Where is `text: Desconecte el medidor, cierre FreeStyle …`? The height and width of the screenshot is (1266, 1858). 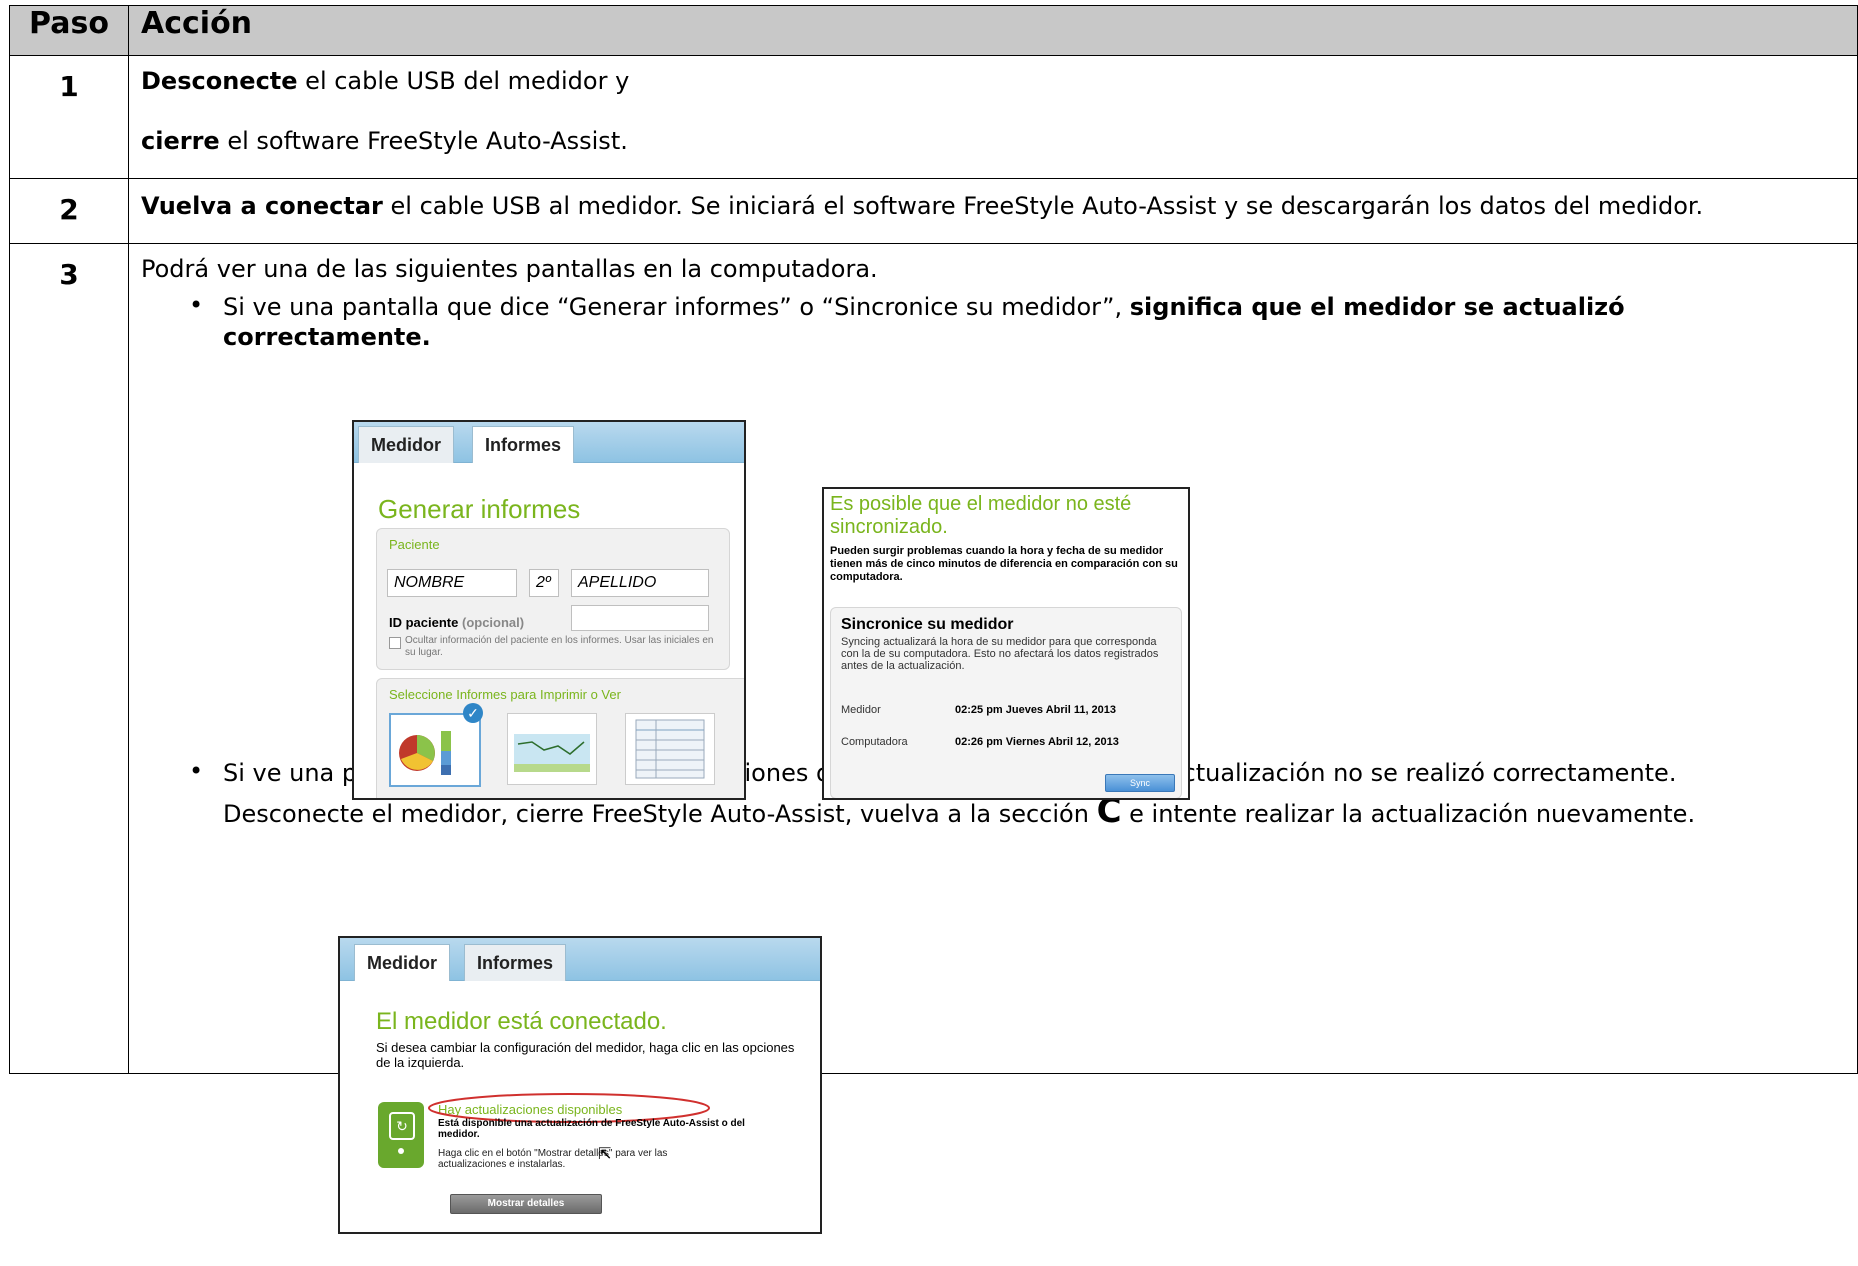 text: Desconecte el medidor, cierre FreeStyle … is located at coordinates (660, 814).